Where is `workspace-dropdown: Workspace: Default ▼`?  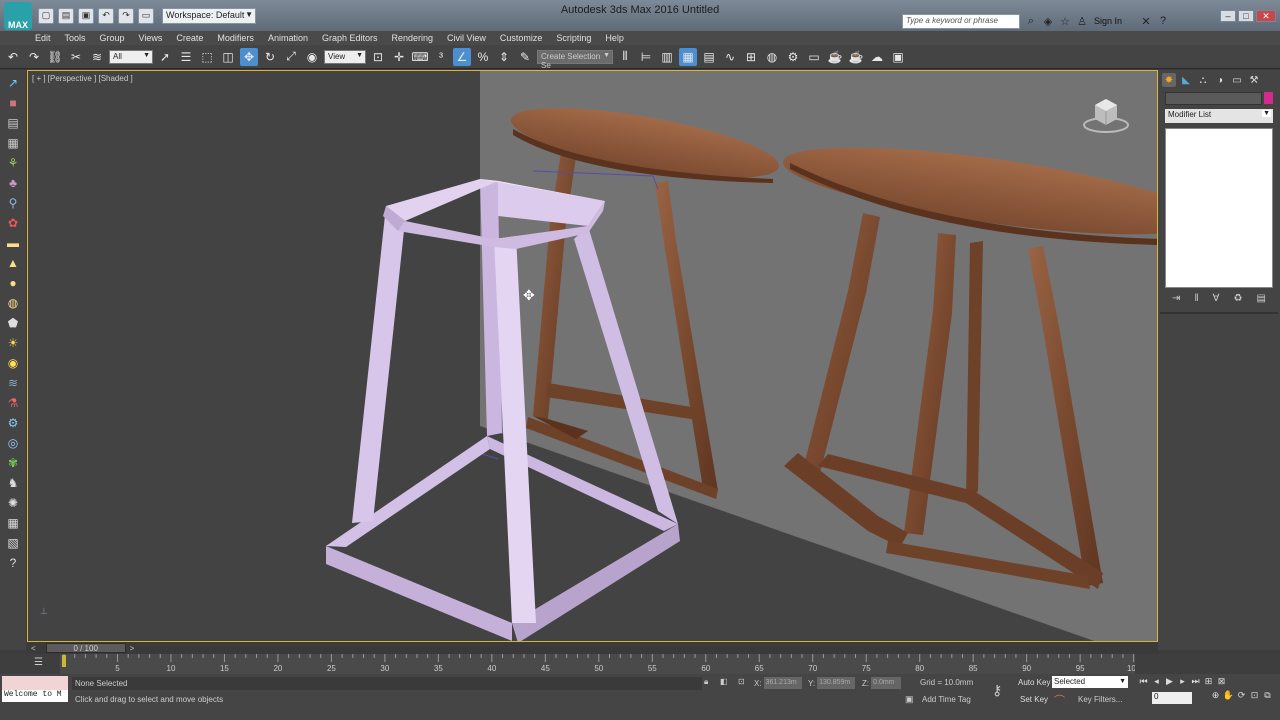 workspace-dropdown: Workspace: Default ▼ is located at coordinates (209, 15).